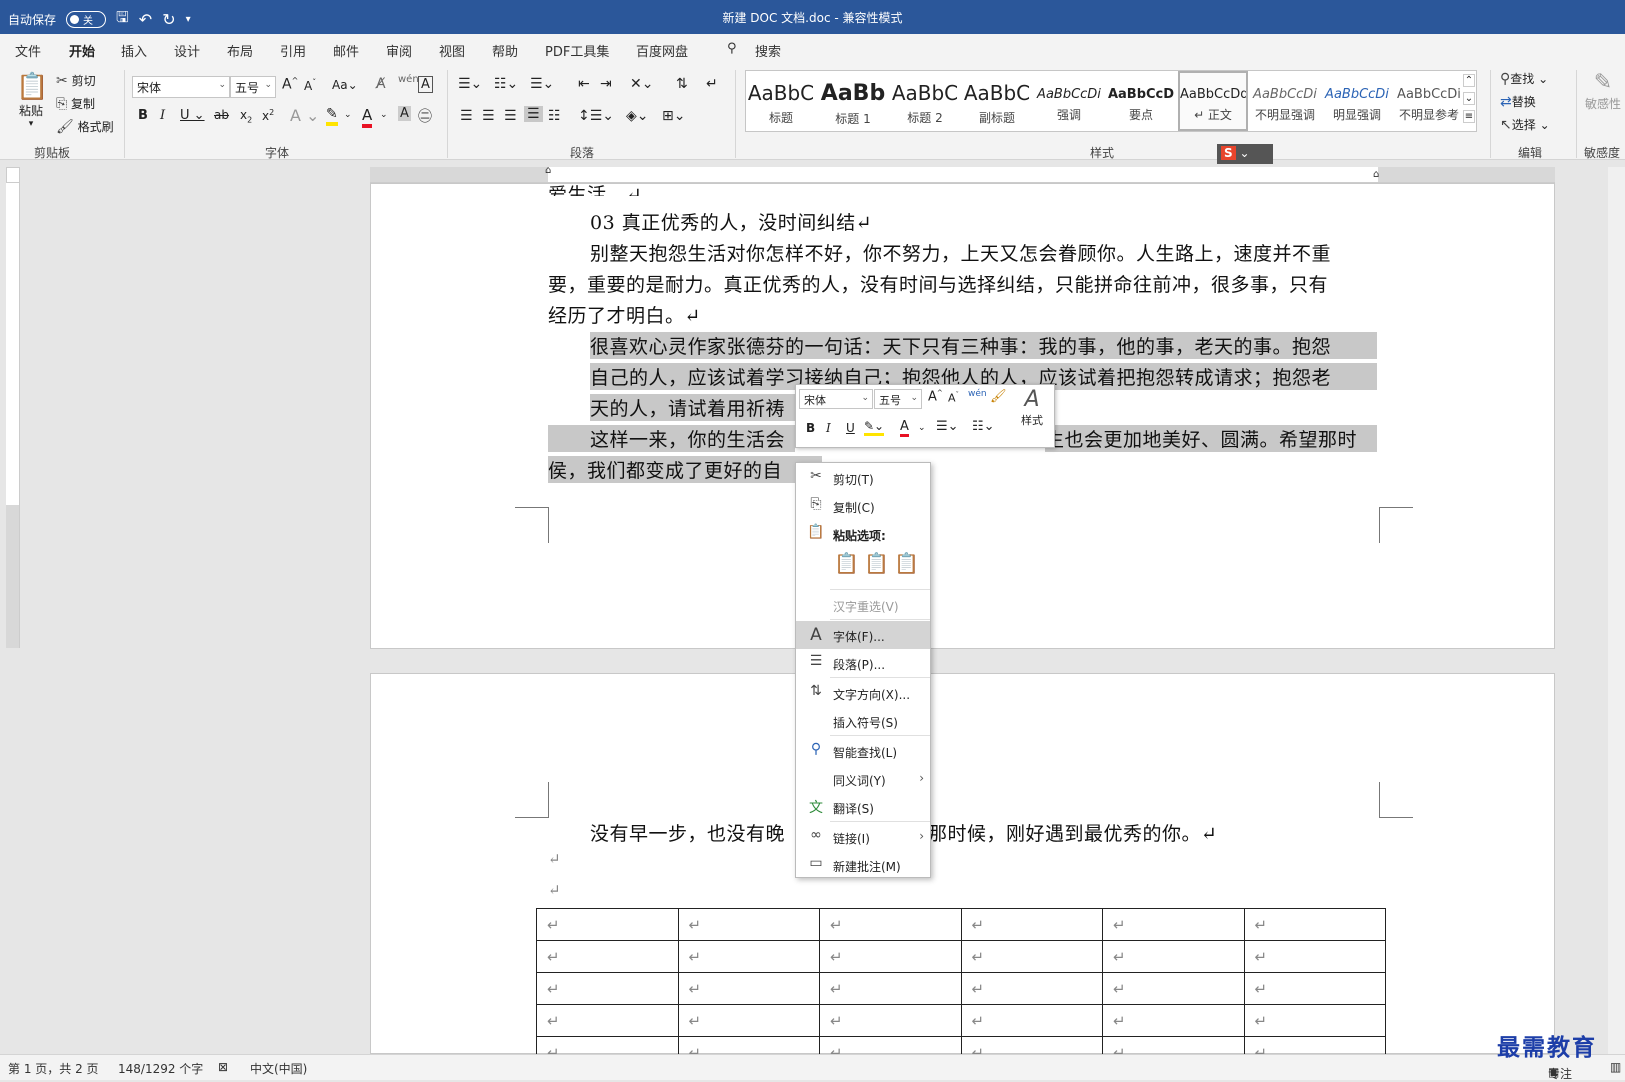 The width and height of the screenshot is (1625, 1082). Describe the element at coordinates (1469, 80) in the screenshot. I see `gallery-scroll-up-icon: ⌃` at that location.